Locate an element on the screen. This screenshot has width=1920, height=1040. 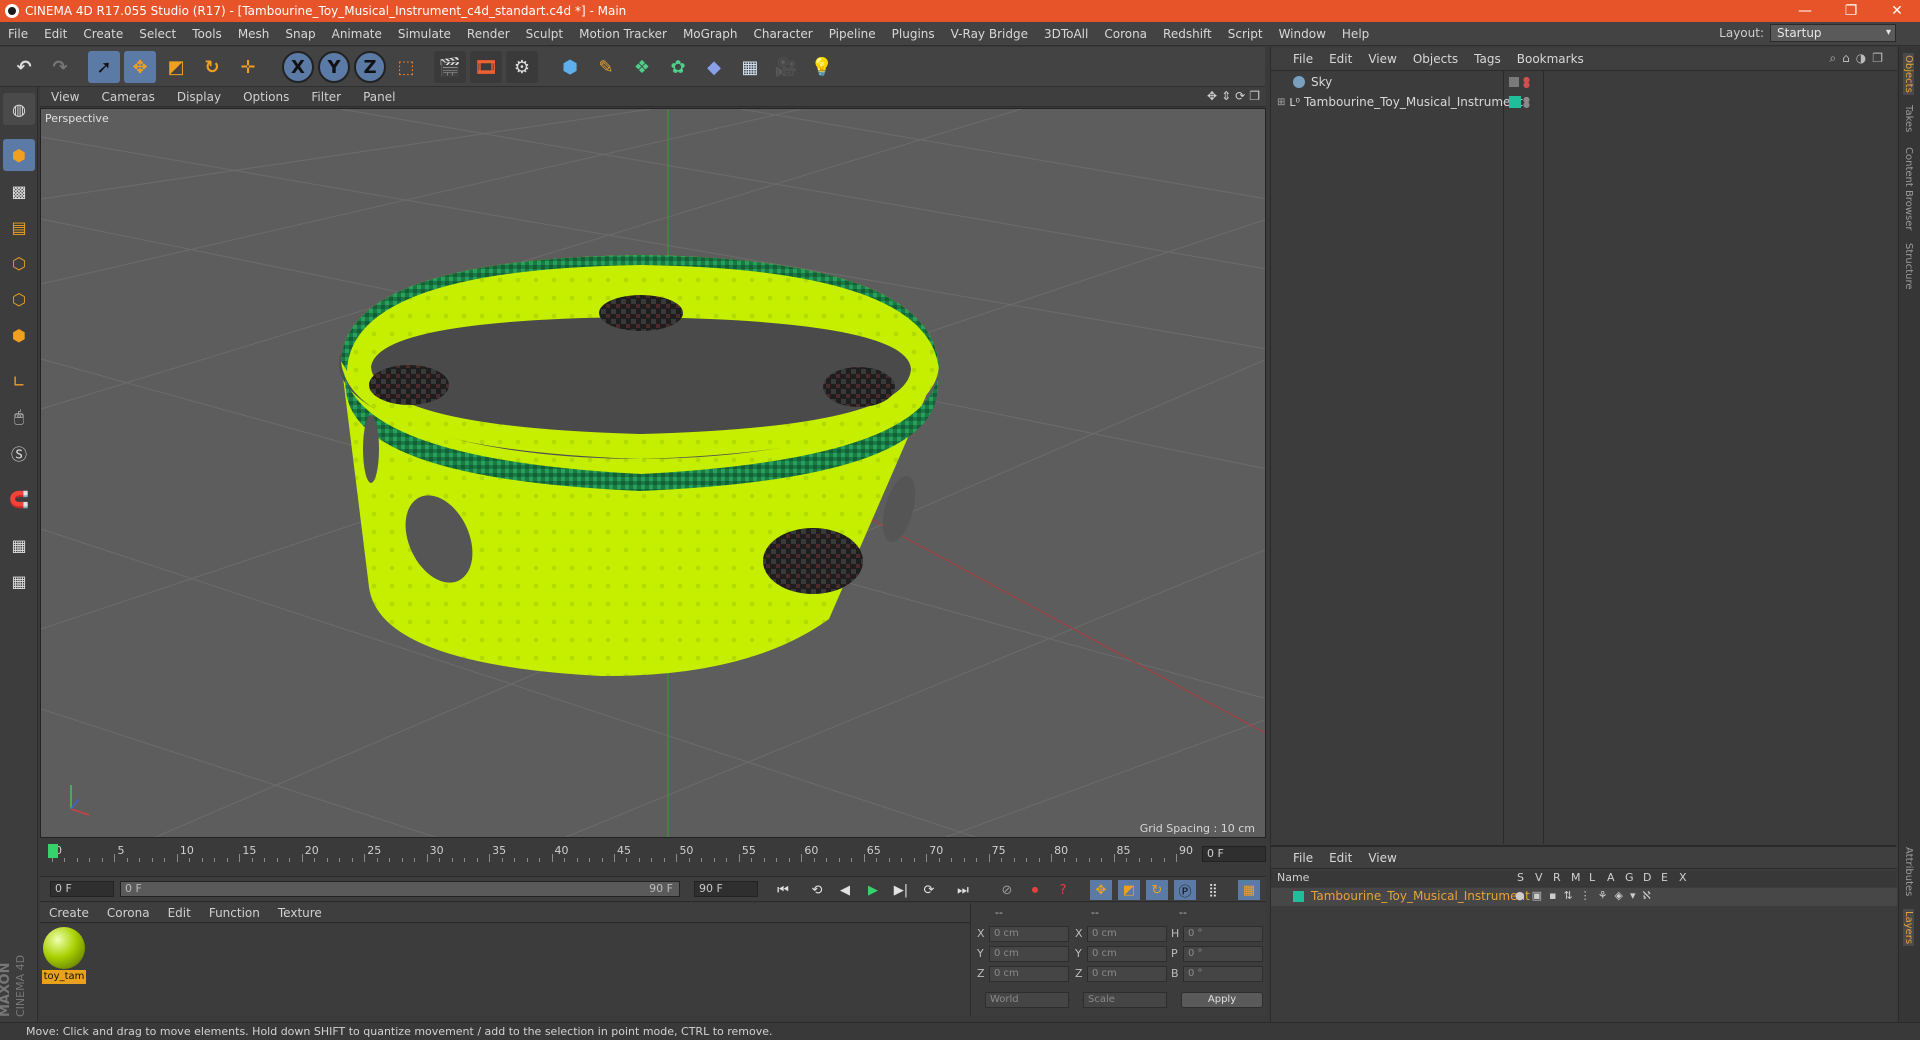
start-frame-field: 0 F is located at coordinates (82, 889).